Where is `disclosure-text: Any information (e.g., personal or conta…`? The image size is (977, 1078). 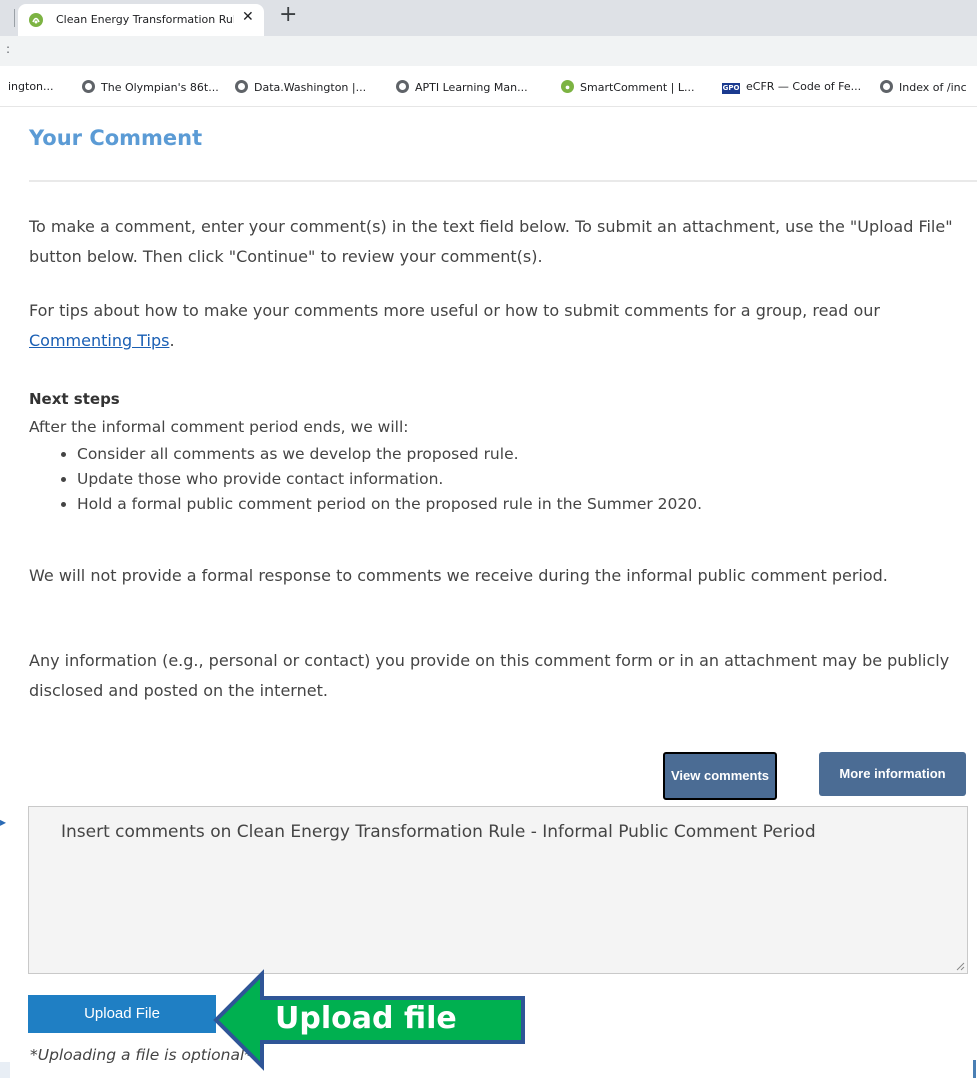 disclosure-text: Any information (e.g., personal or conta… is located at coordinates (489, 675).